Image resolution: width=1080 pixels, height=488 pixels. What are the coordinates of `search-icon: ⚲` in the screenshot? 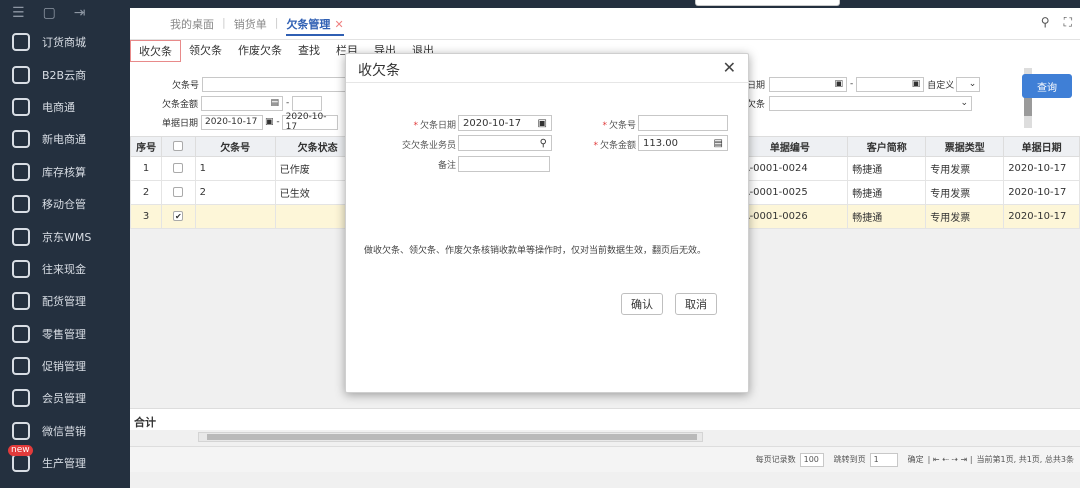 It's located at (543, 143).